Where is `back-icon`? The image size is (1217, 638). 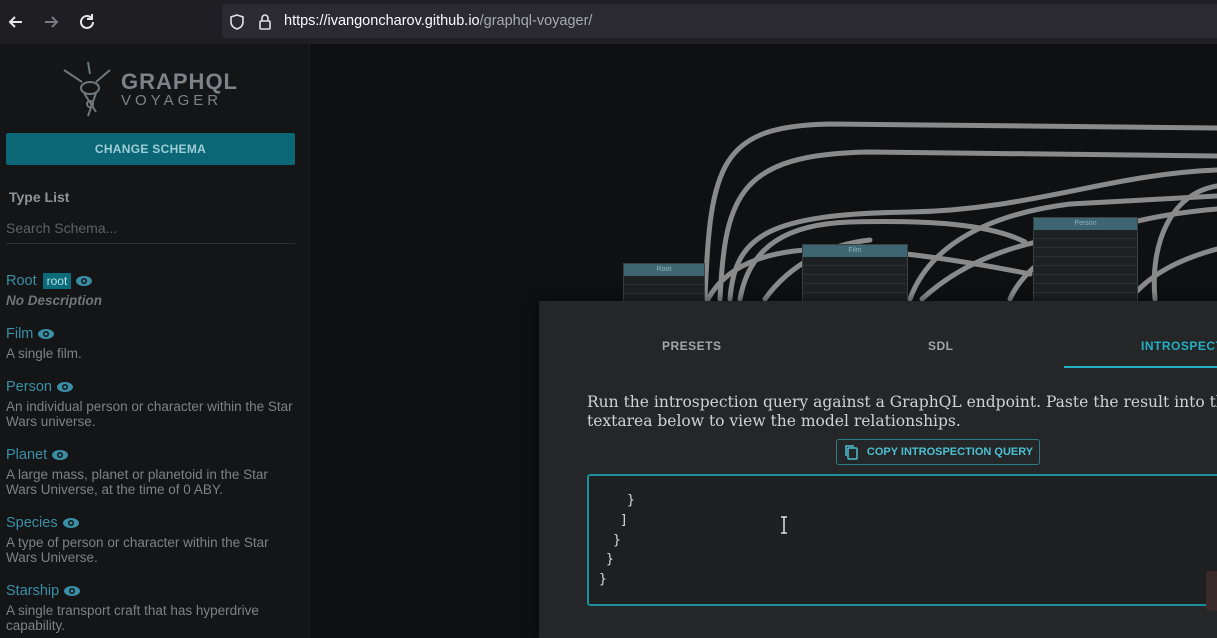
back-icon is located at coordinates (16, 22).